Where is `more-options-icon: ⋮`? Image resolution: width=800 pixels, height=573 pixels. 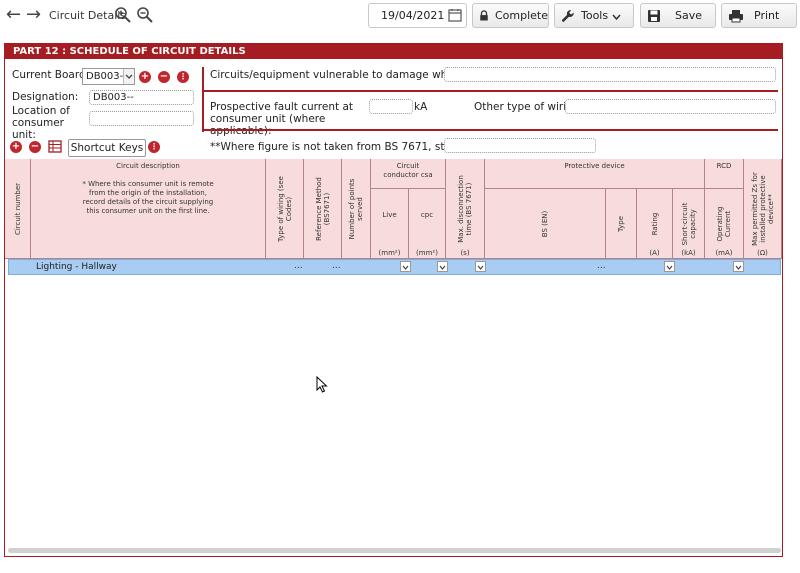 more-options-icon: ⋮ is located at coordinates (183, 77).